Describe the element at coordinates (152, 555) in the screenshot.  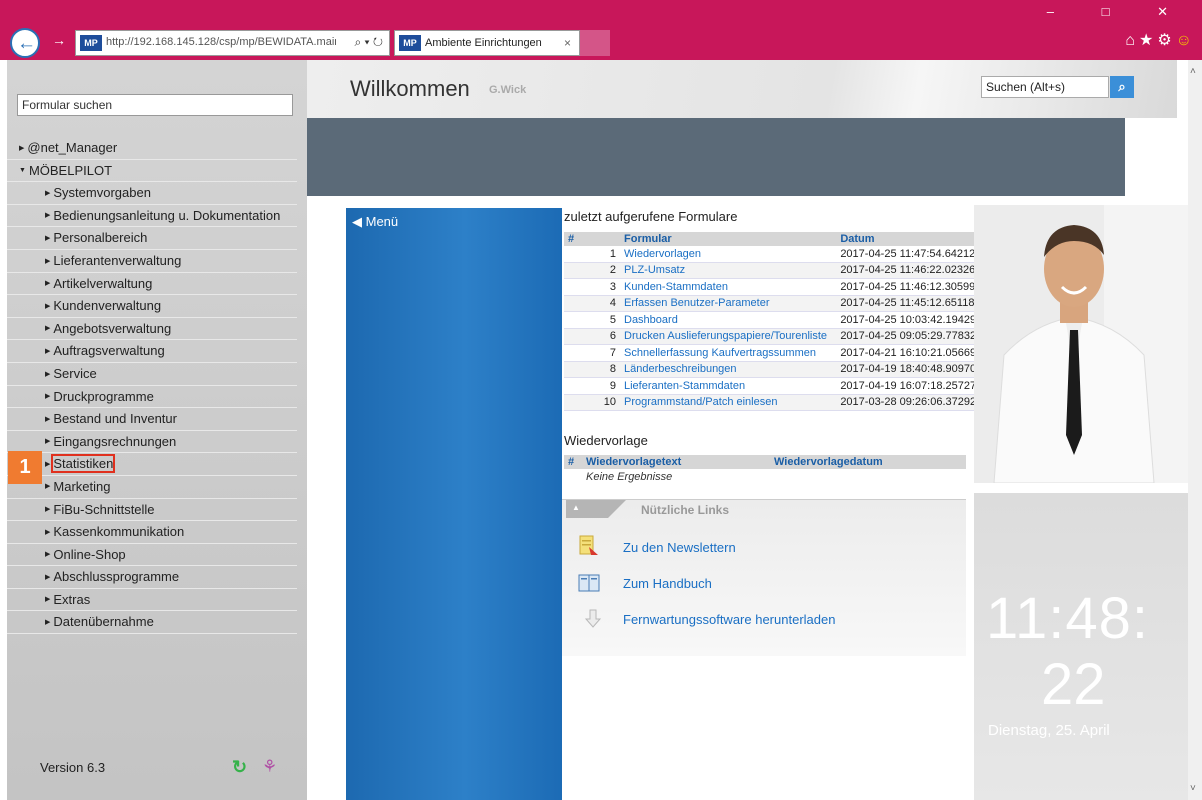
I see `sidebar-item: ▶ Online-Shop` at that location.